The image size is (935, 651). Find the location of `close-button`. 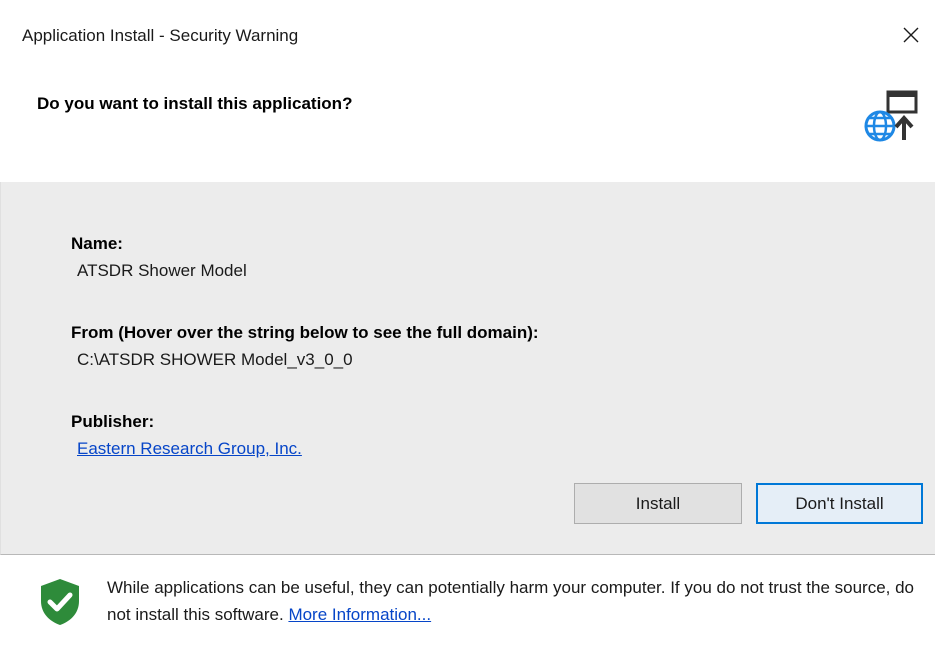

close-button is located at coordinates (911, 35).